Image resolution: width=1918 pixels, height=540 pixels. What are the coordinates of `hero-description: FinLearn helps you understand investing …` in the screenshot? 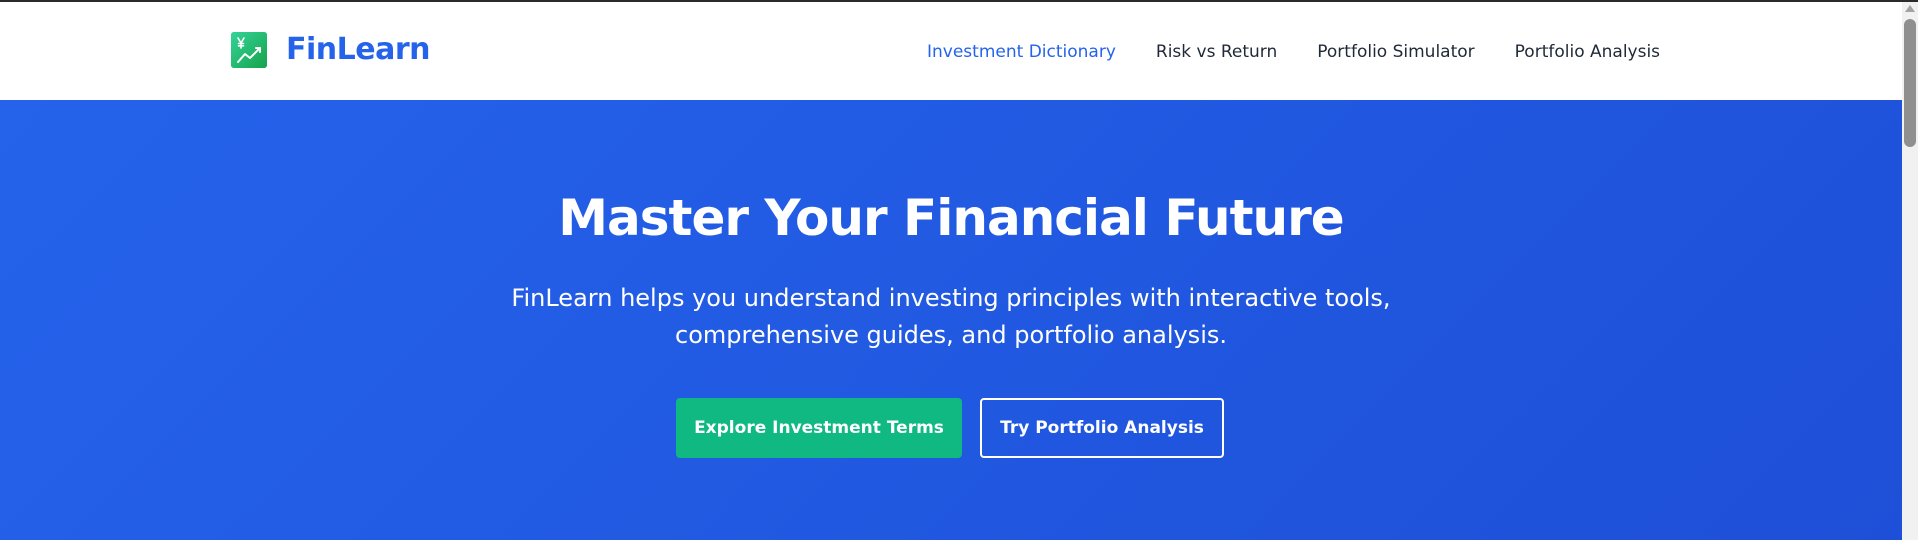 It's located at (951, 316).